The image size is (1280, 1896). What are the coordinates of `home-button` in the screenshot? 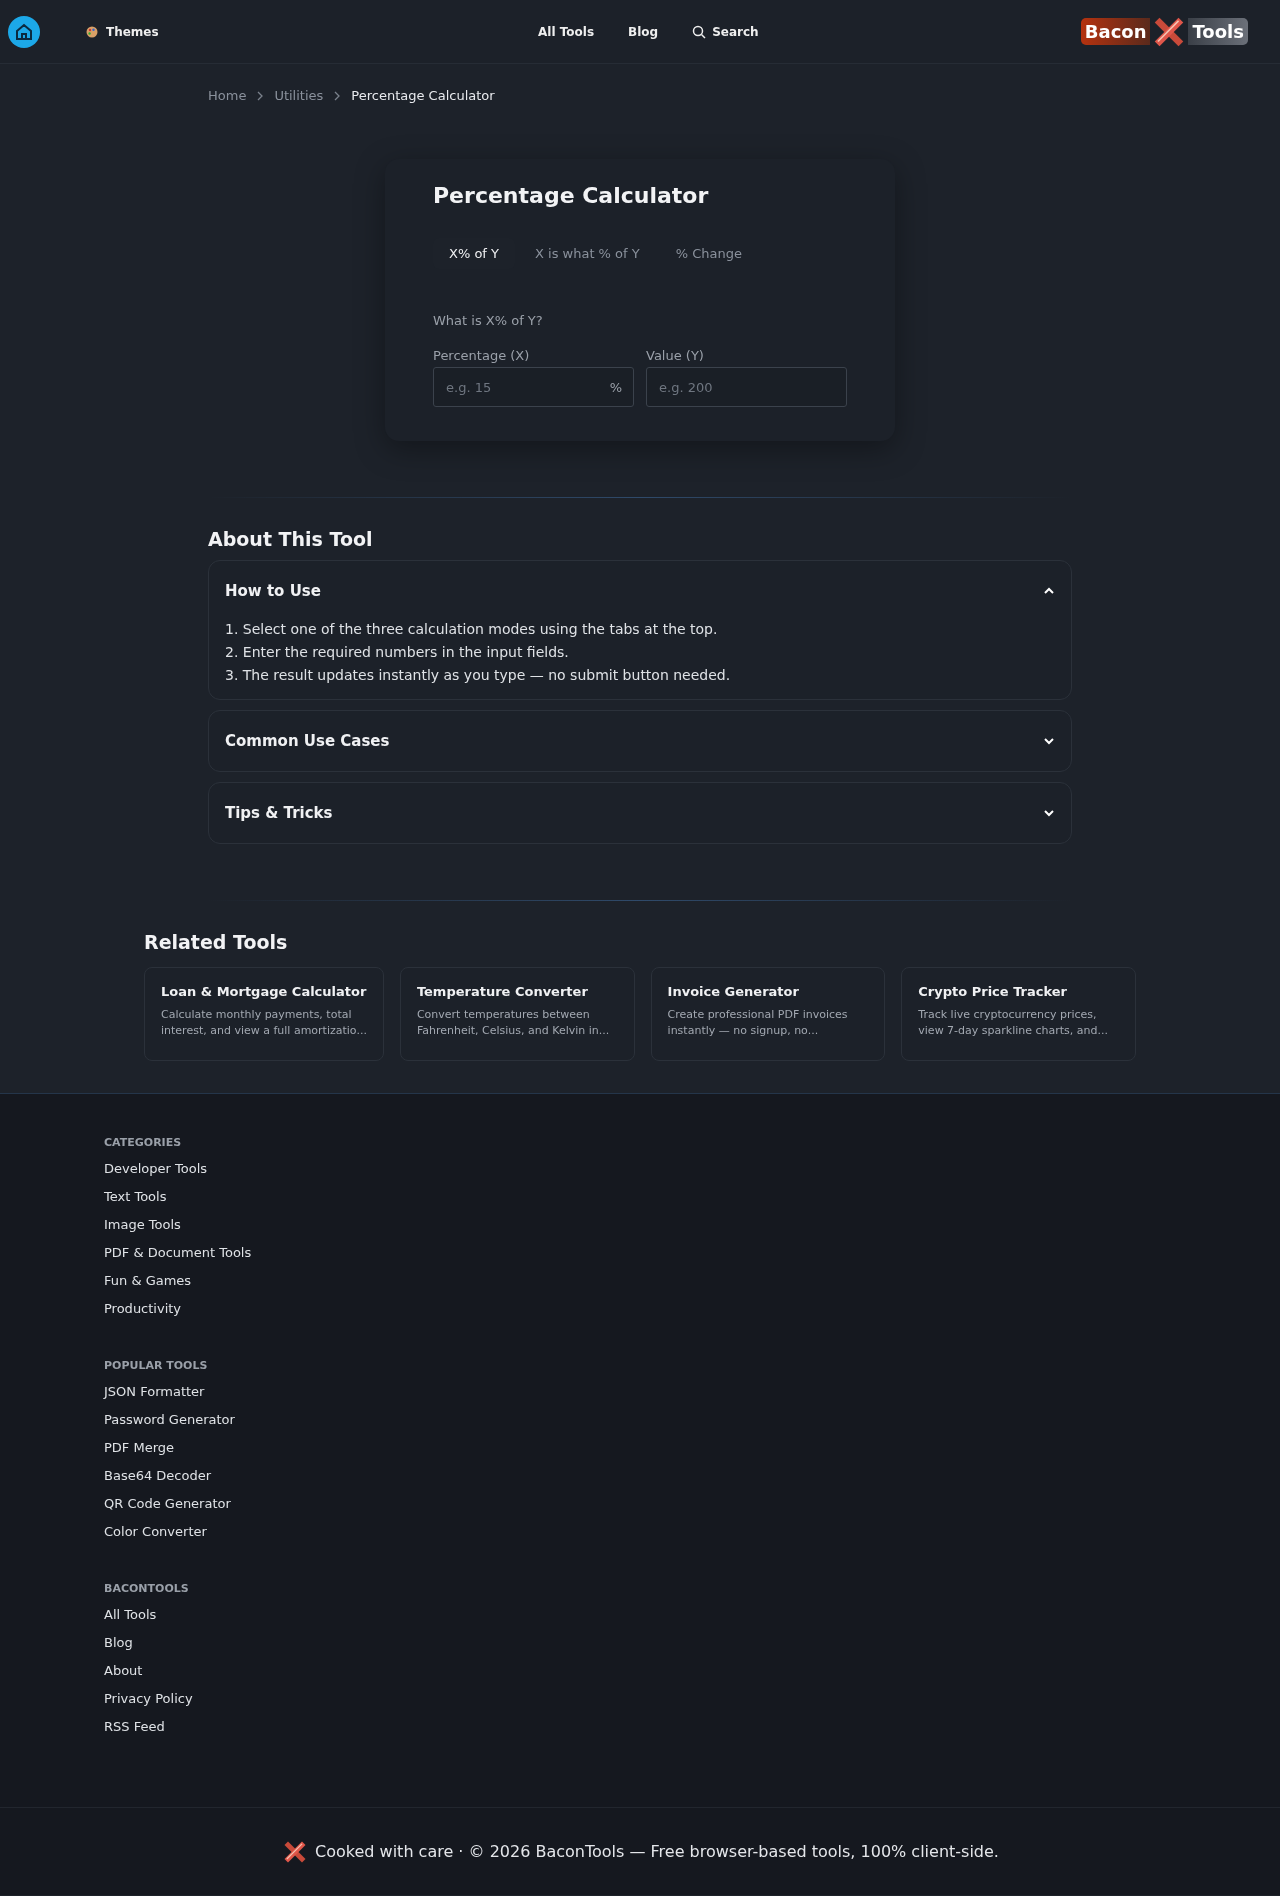 It's located at (24, 31).